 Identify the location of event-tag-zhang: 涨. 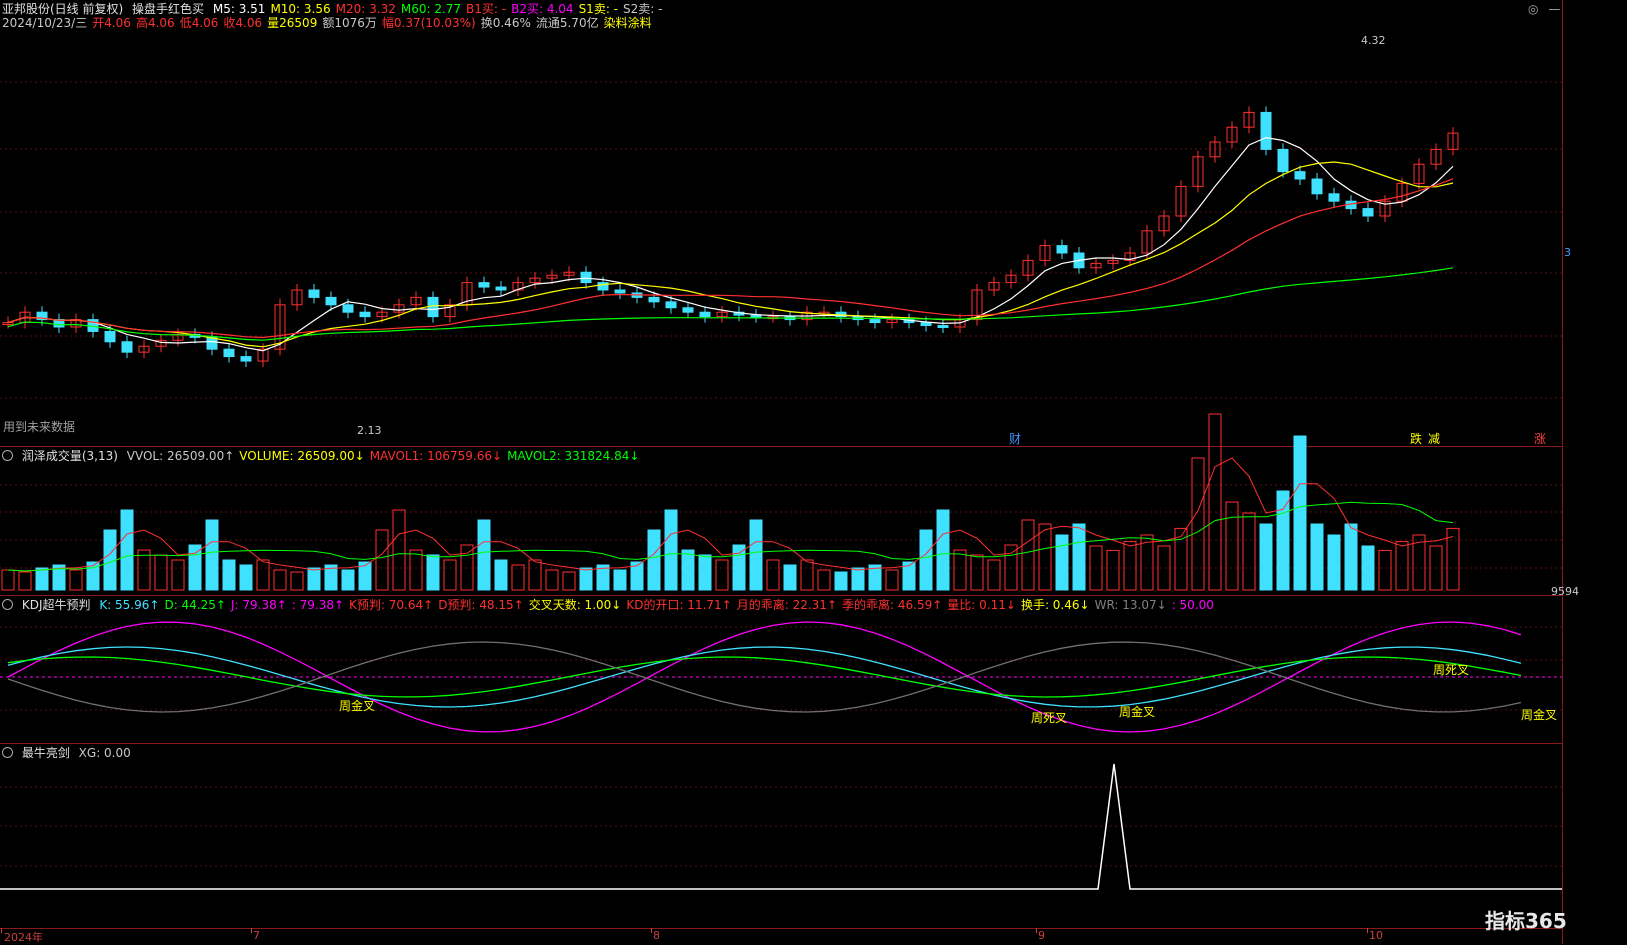
(1540, 439).